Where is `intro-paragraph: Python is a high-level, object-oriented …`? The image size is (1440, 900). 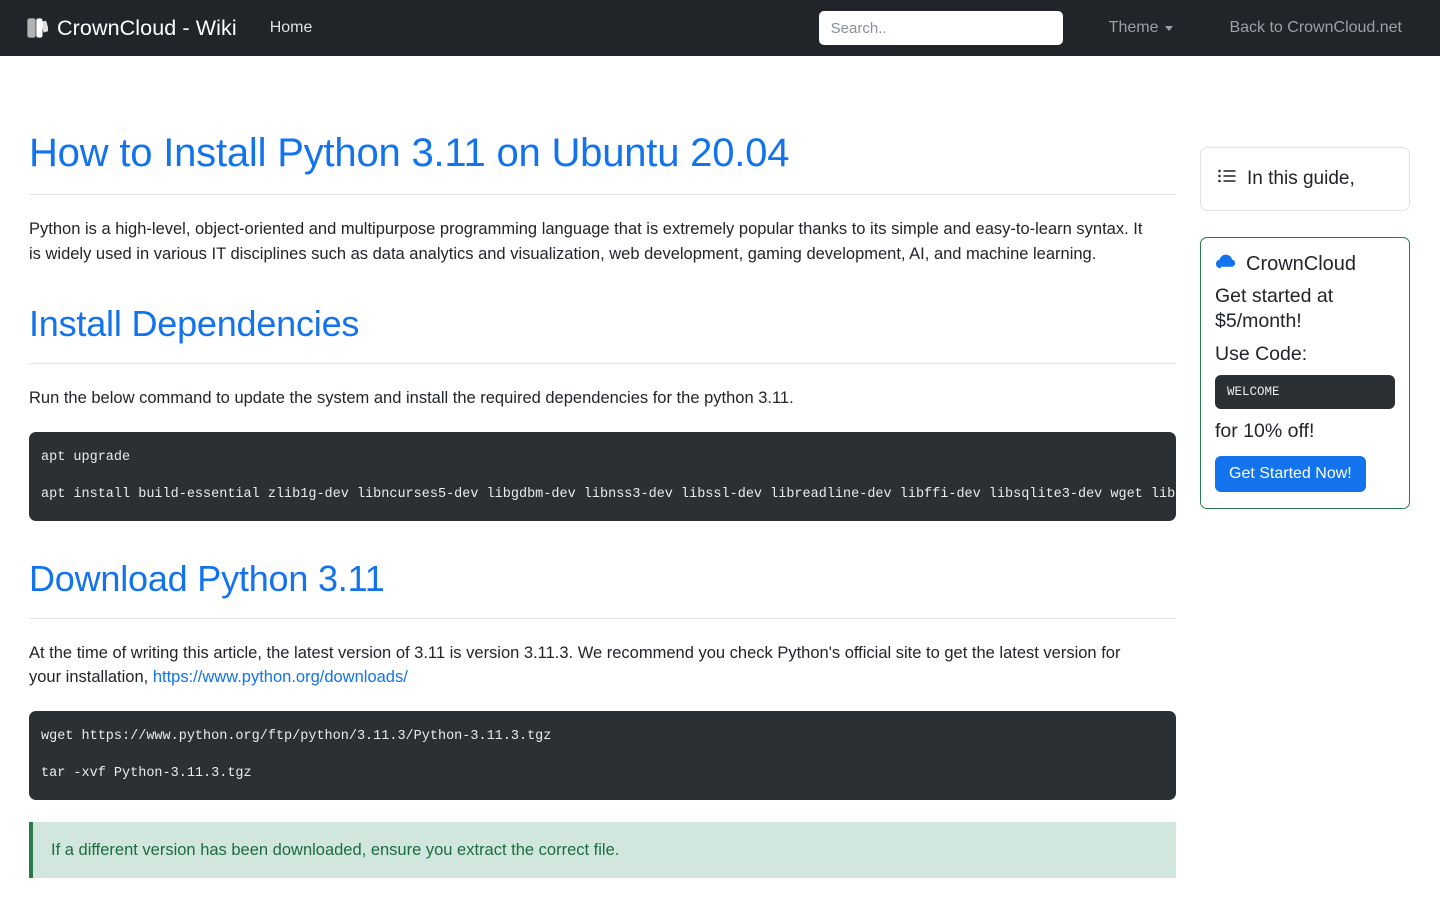 intro-paragraph: Python is a high-level, object-oriented … is located at coordinates (586, 241).